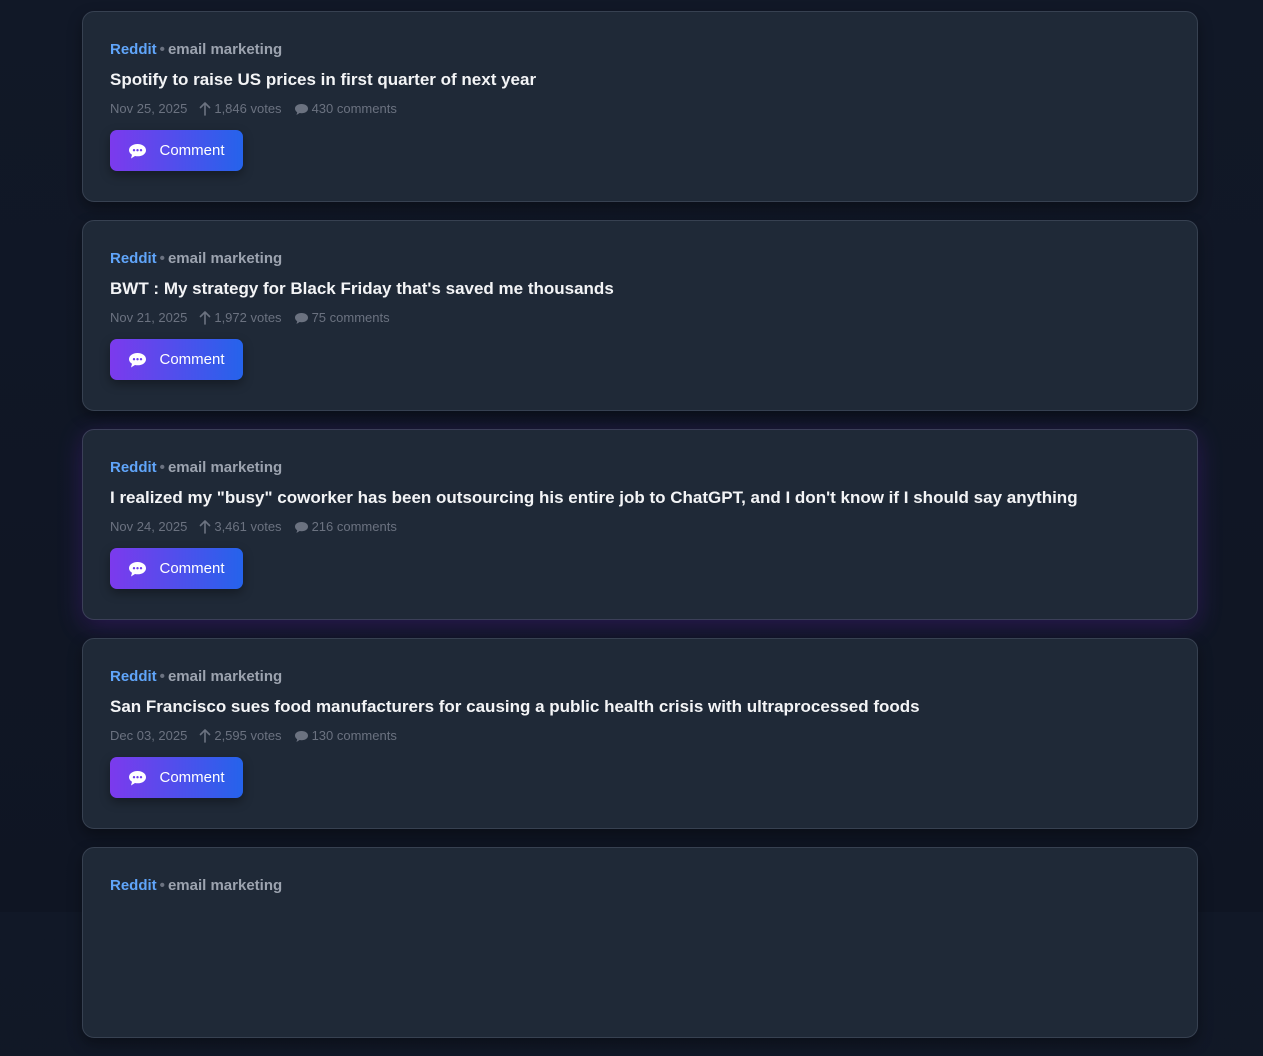 This screenshot has width=1263, height=1056. I want to click on post-comments: 430 comments, so click(345, 109).